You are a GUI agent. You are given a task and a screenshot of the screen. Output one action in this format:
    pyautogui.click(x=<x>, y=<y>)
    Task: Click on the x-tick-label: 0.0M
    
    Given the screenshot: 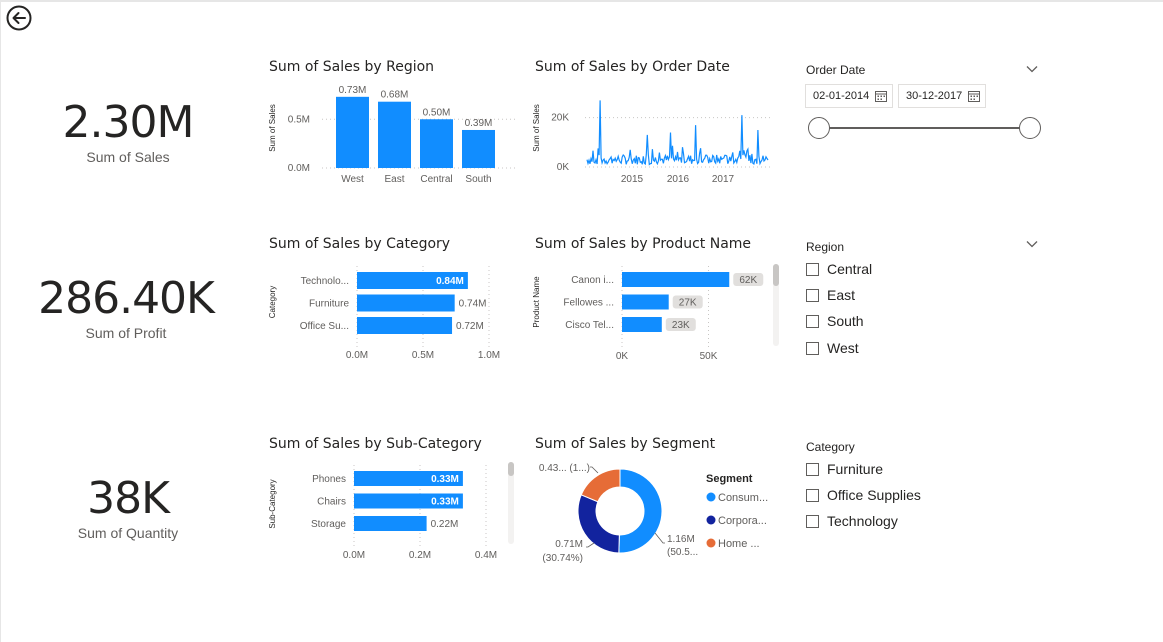 What is the action you would take?
    pyautogui.click(x=357, y=355)
    